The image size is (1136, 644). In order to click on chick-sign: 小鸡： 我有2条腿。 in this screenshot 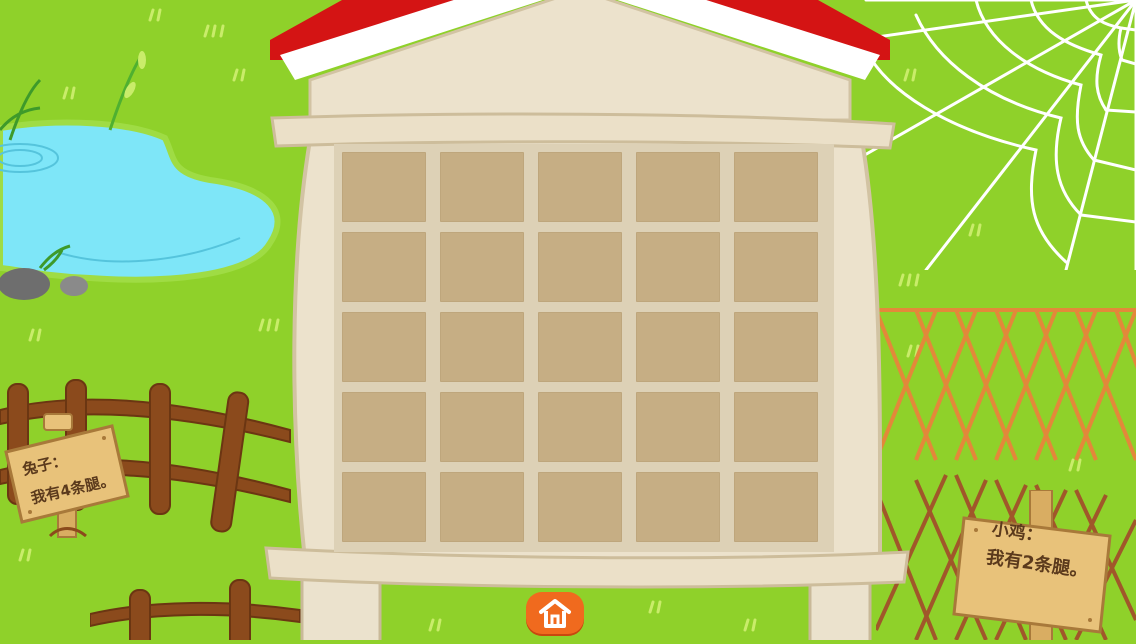, I will do `click(1035, 566)`.